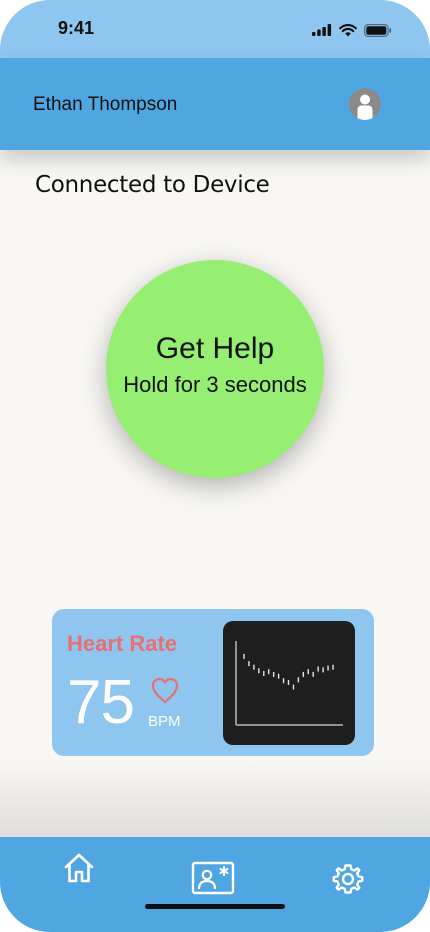 This screenshot has width=430, height=932. I want to click on heart-rate-graph, so click(289, 683).